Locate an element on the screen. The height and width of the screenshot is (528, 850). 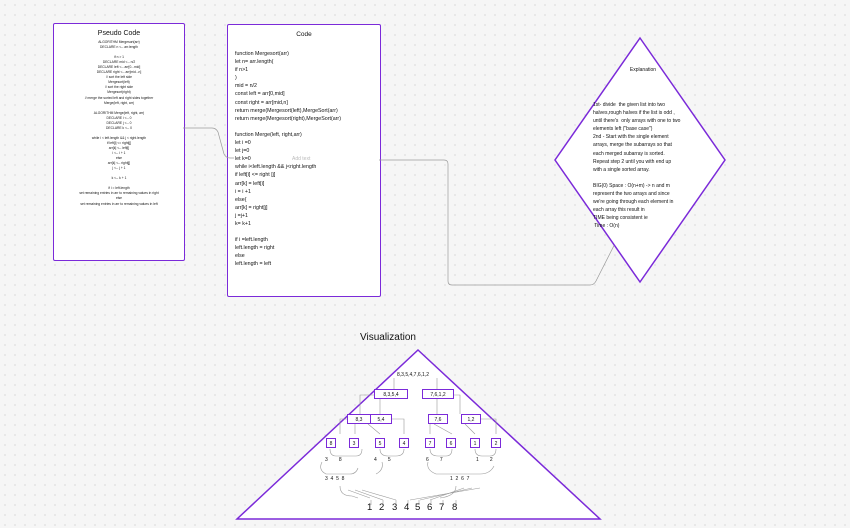
single-node-4: 4 is located at coordinates (404, 443).